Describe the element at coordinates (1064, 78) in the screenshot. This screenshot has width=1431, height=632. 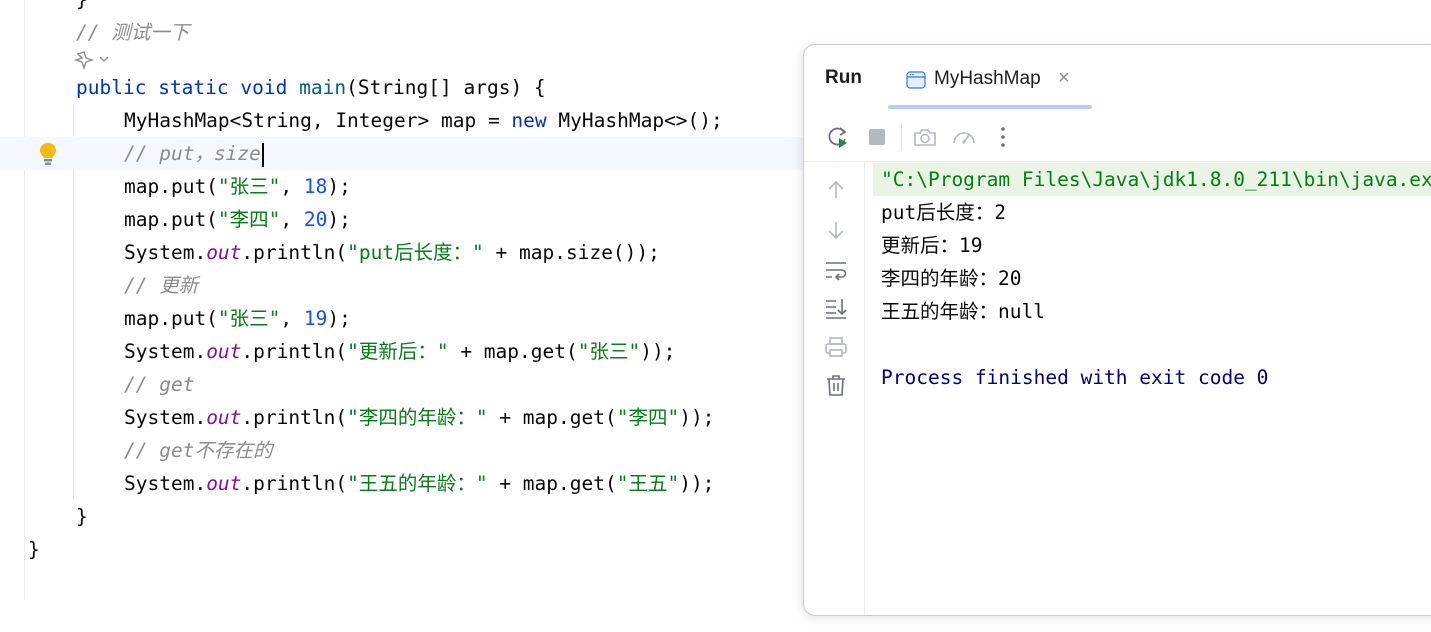
I see `close-icon: ×` at that location.